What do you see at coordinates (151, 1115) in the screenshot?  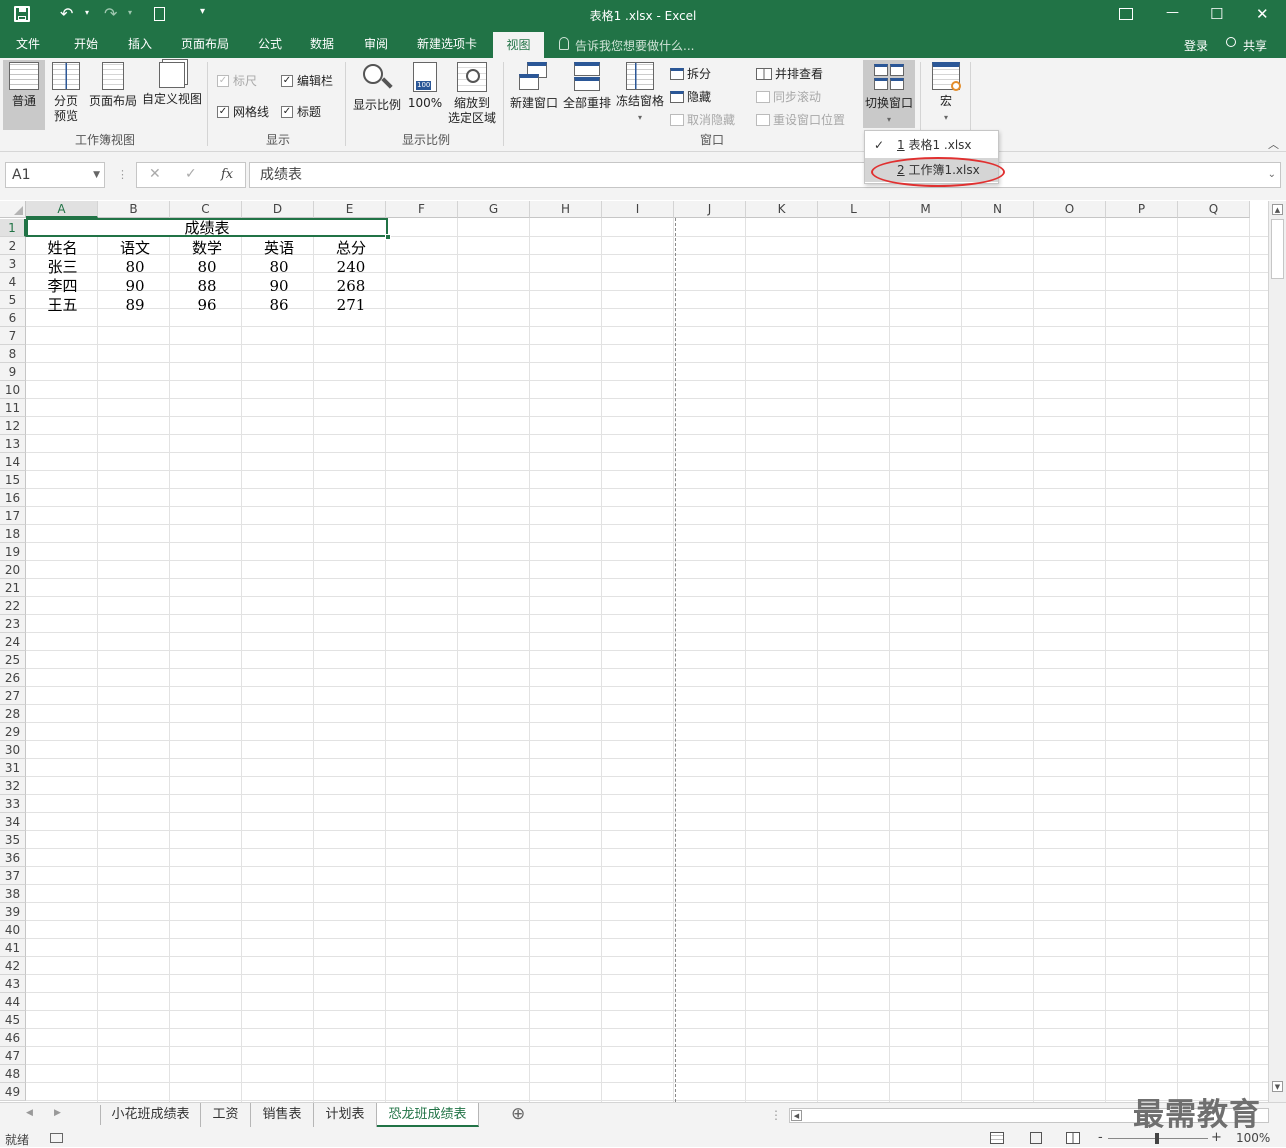 I see `sheet-tab: 小花班成绩表` at bounding box center [151, 1115].